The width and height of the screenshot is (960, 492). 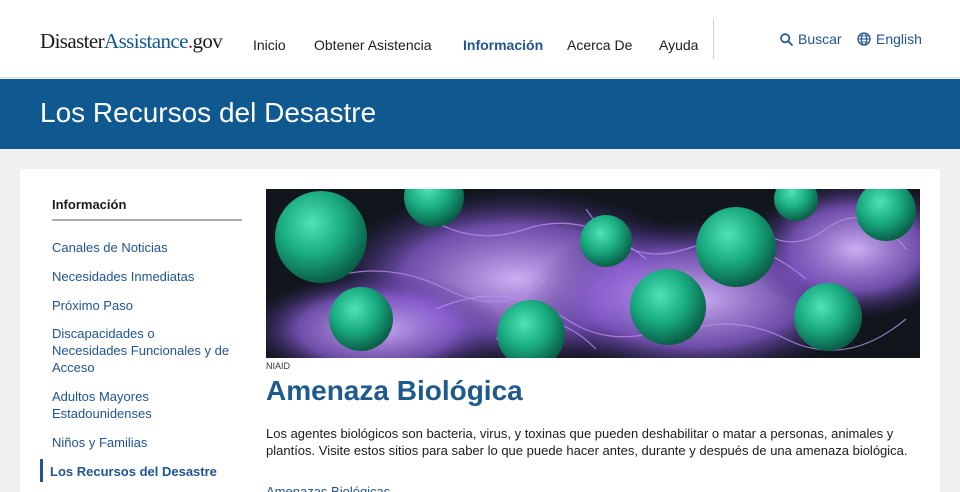 What do you see at coordinates (678, 45) in the screenshot?
I see `nav-ayuda: Ayuda` at bounding box center [678, 45].